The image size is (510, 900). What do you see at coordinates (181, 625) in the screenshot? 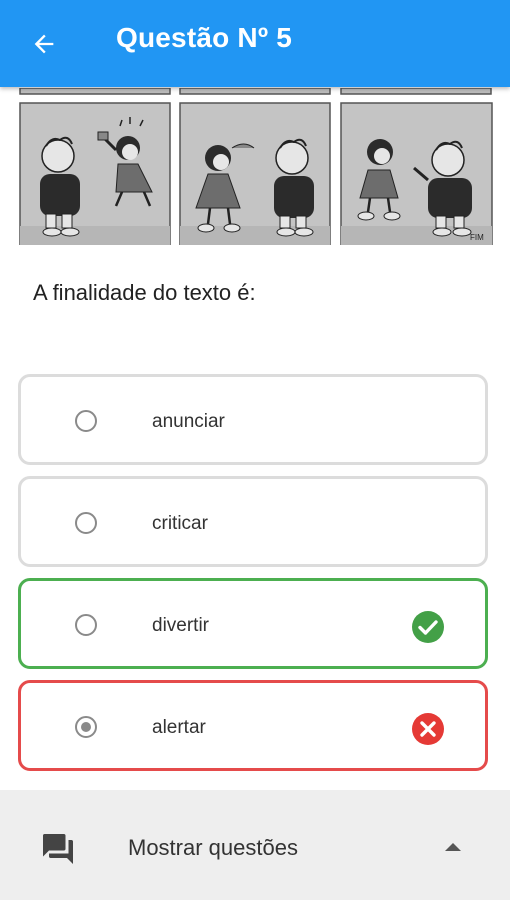
I see `option-label: divertir` at bounding box center [181, 625].